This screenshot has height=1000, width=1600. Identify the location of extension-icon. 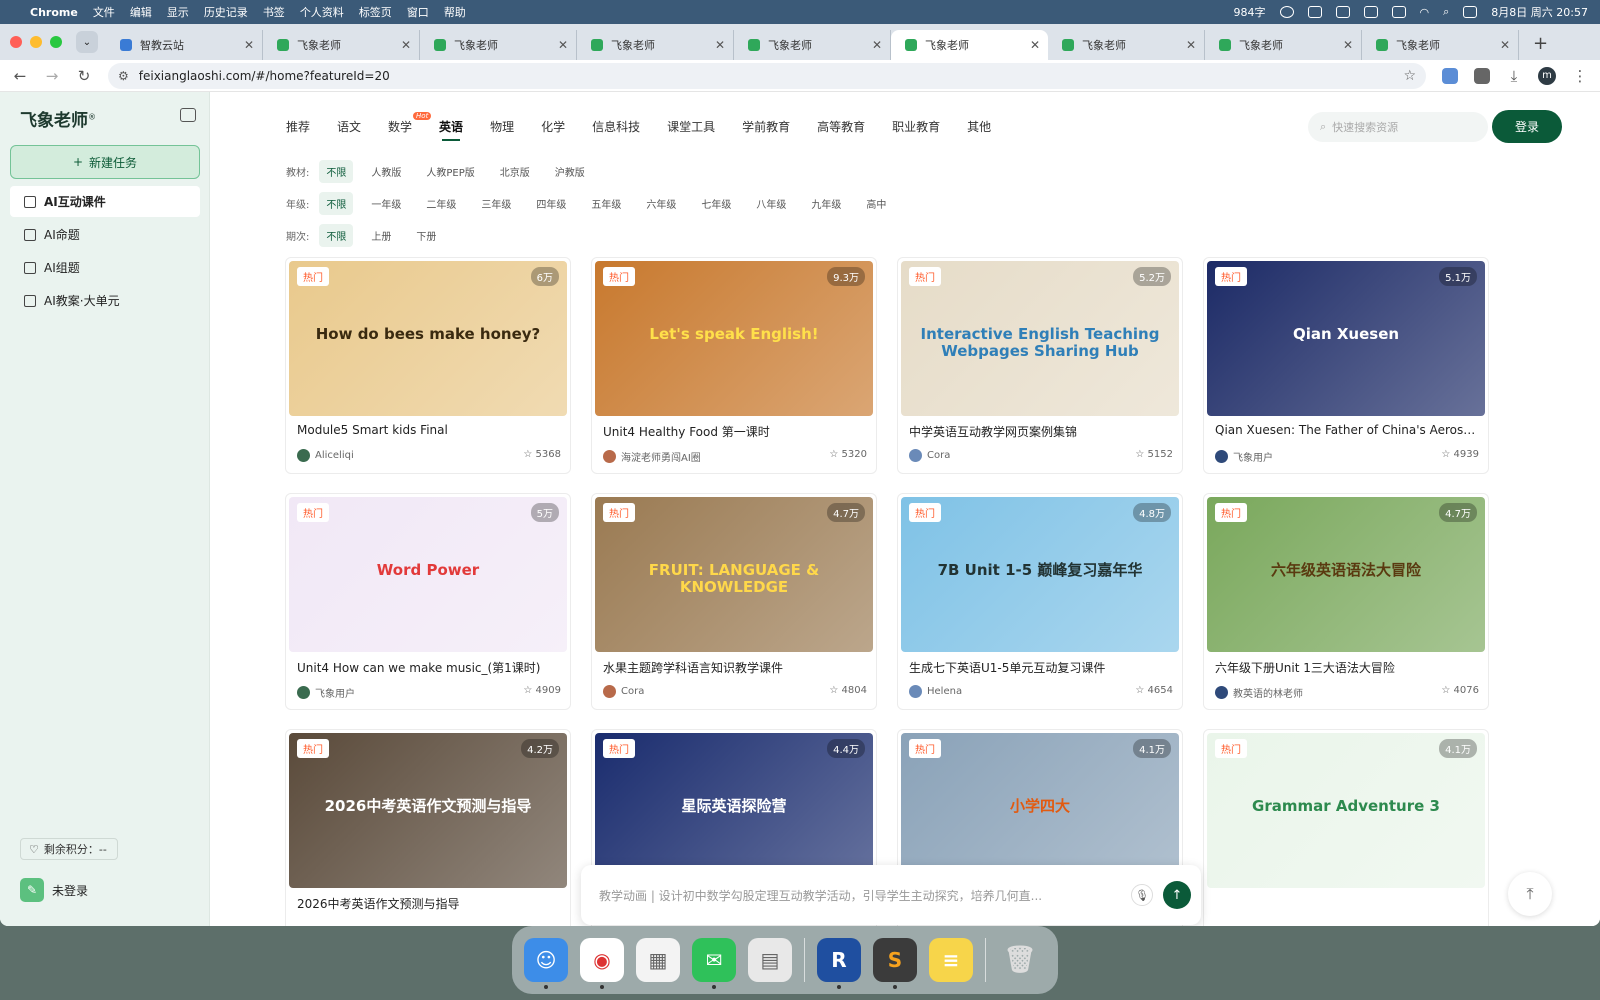
(1450, 75).